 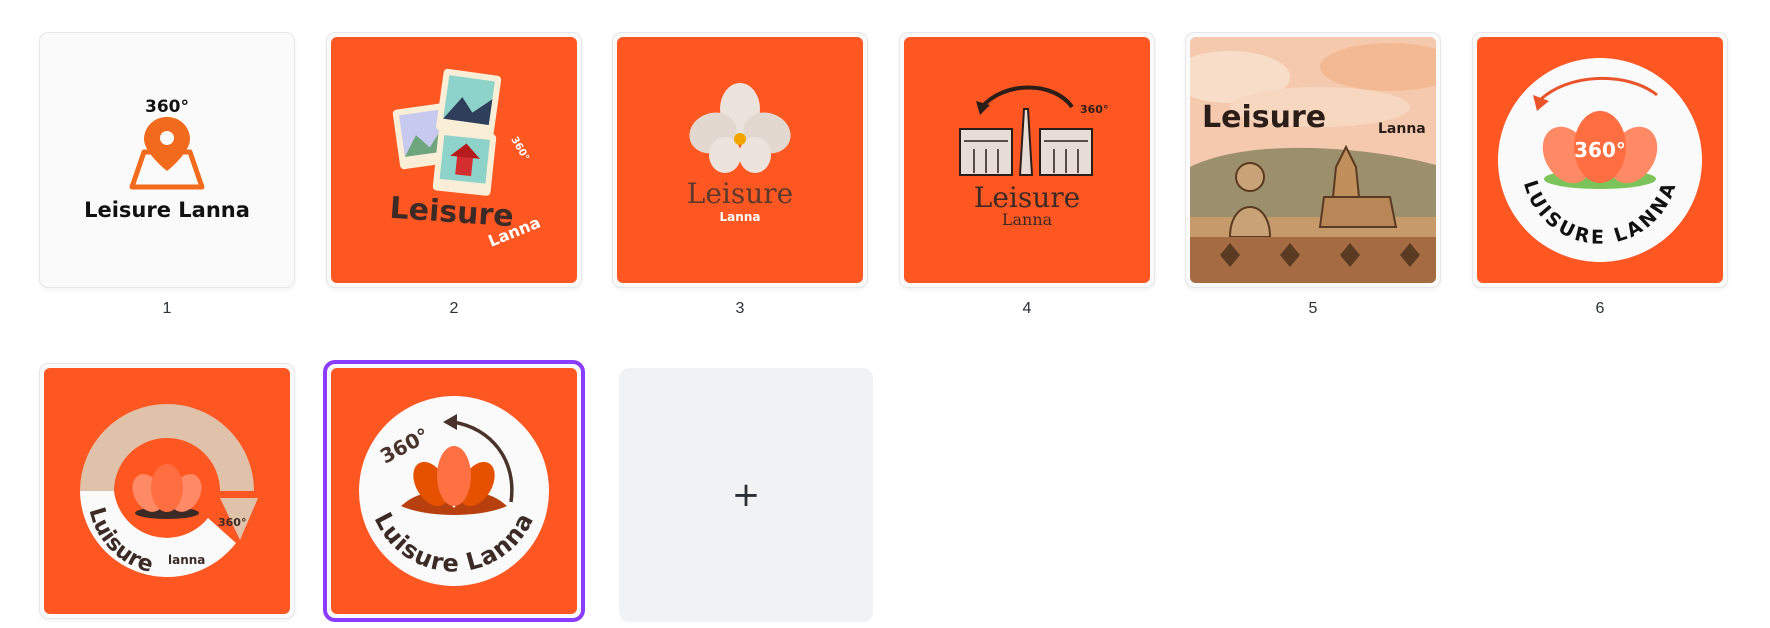 I want to click on logo-lotus-circle-icon: 360° Luisure Lanna, so click(x=454, y=491).